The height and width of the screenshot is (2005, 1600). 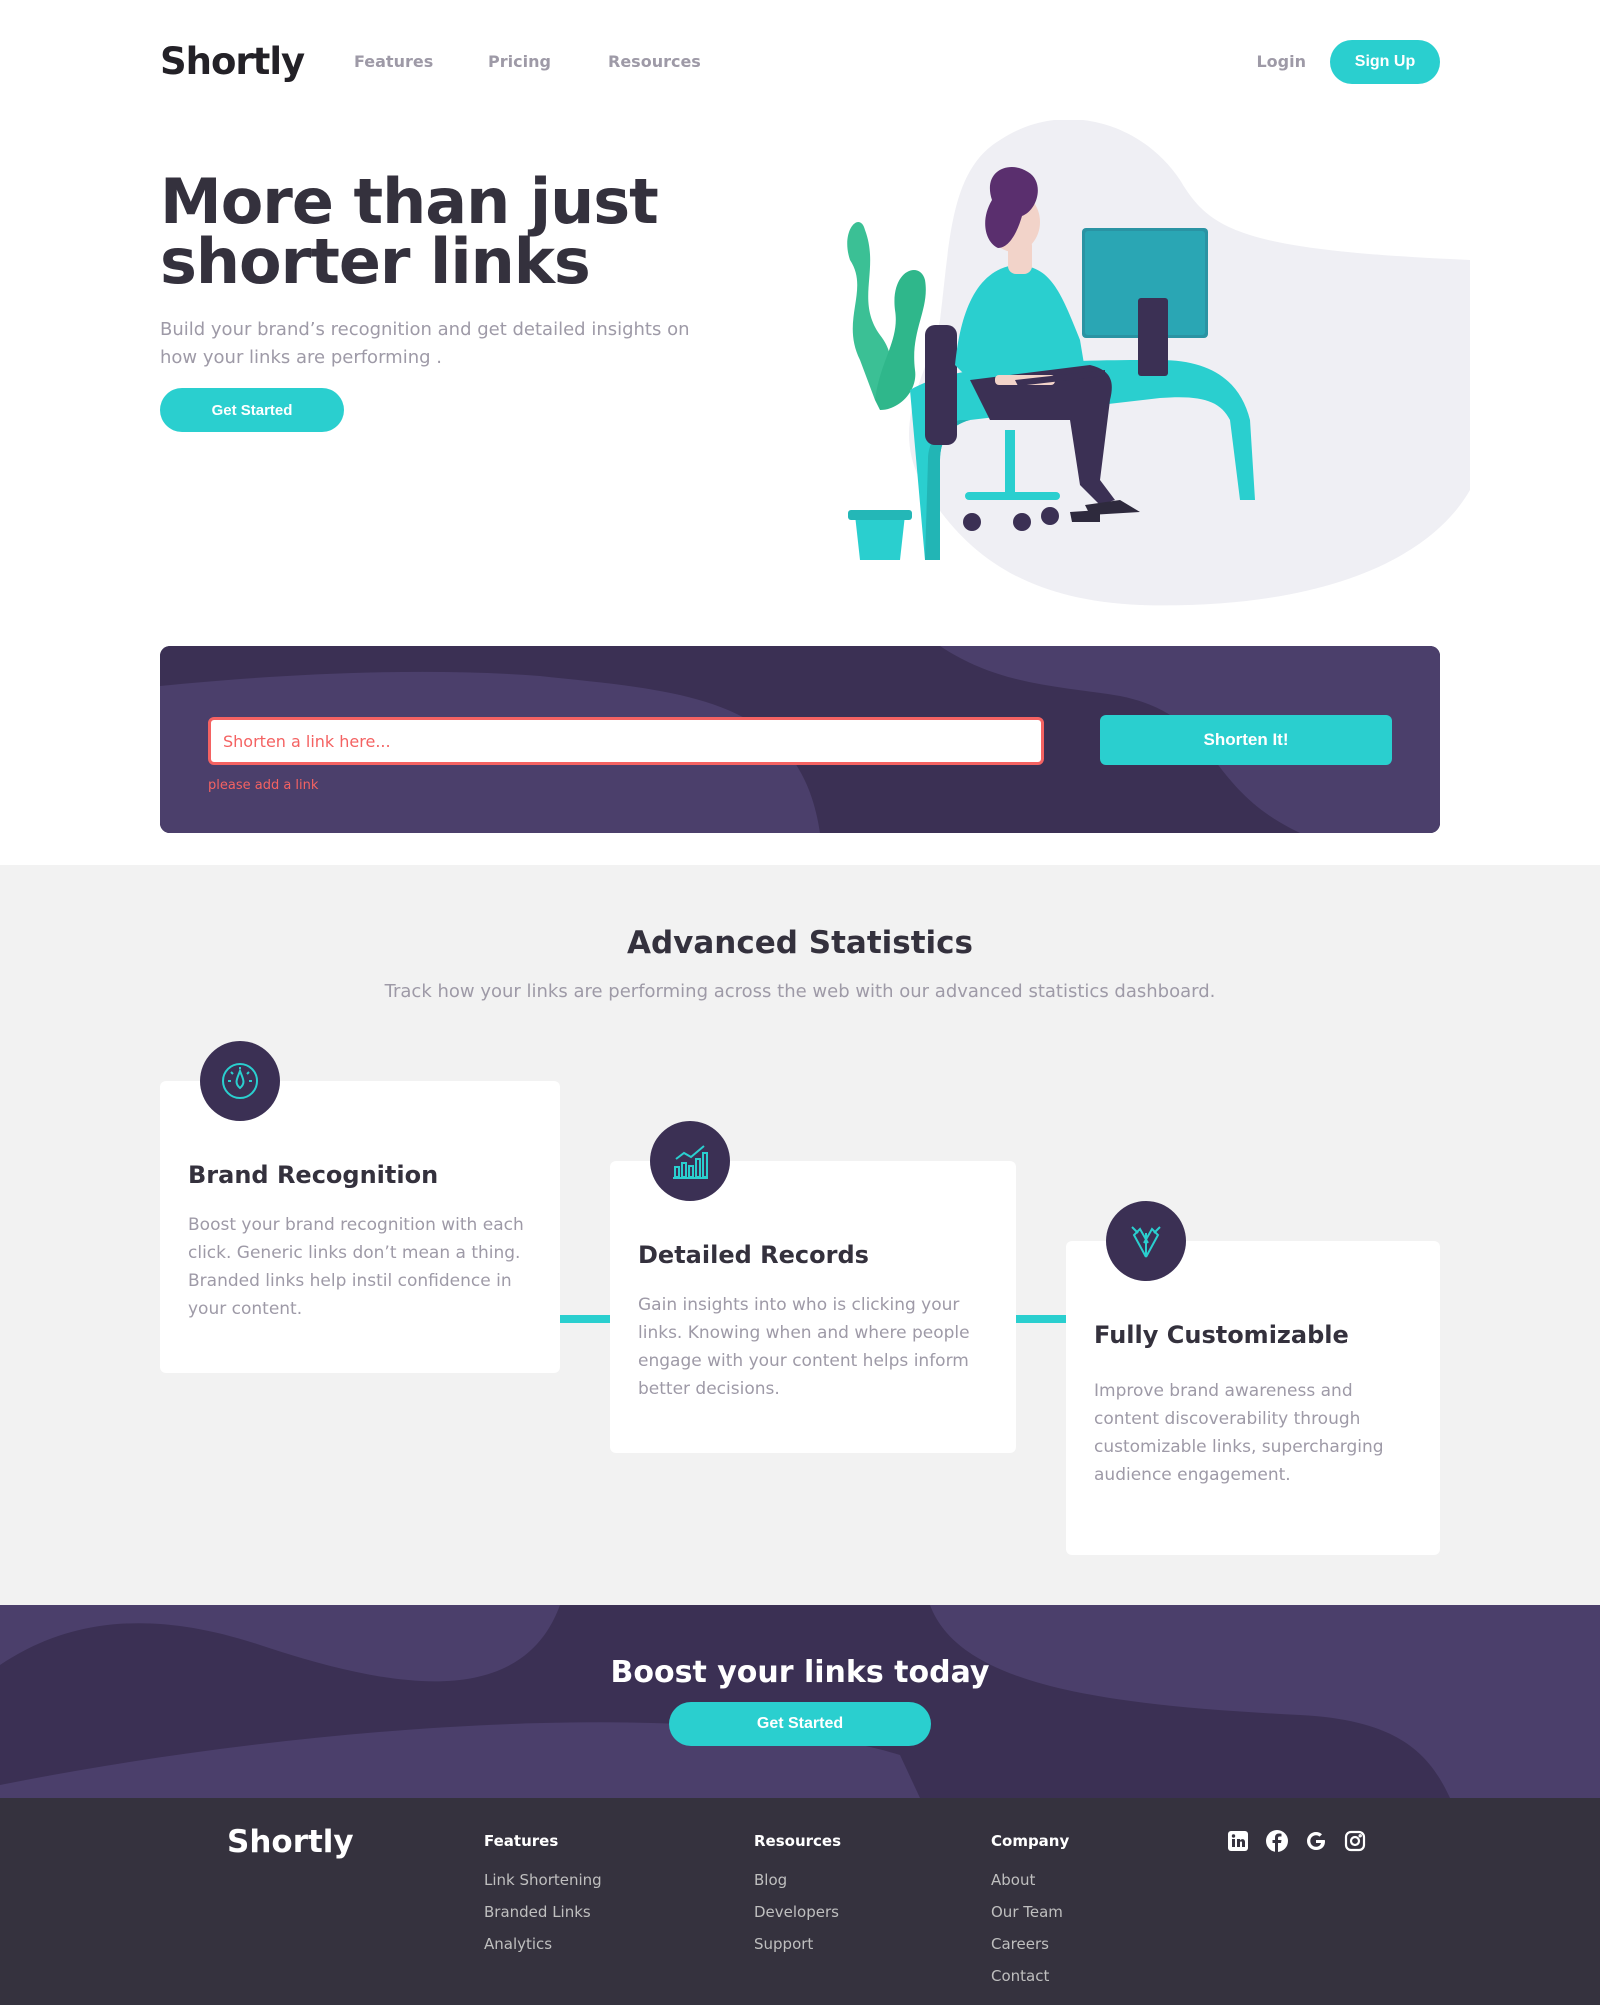 I want to click on boost-title: Boost your links today, so click(x=800, y=1672).